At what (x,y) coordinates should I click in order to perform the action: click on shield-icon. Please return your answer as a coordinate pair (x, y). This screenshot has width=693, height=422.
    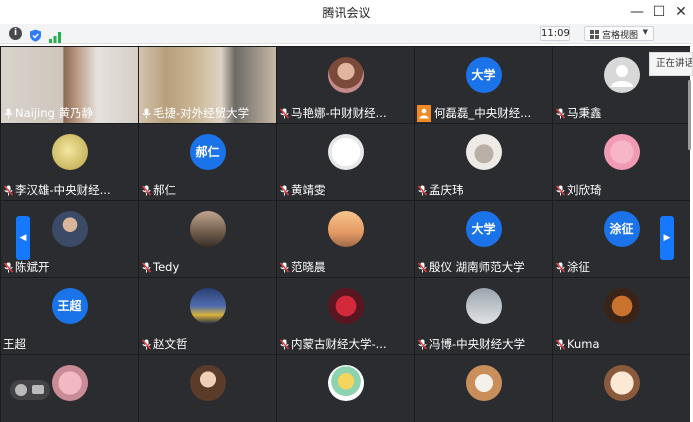
    Looking at the image, I should click on (35, 34).